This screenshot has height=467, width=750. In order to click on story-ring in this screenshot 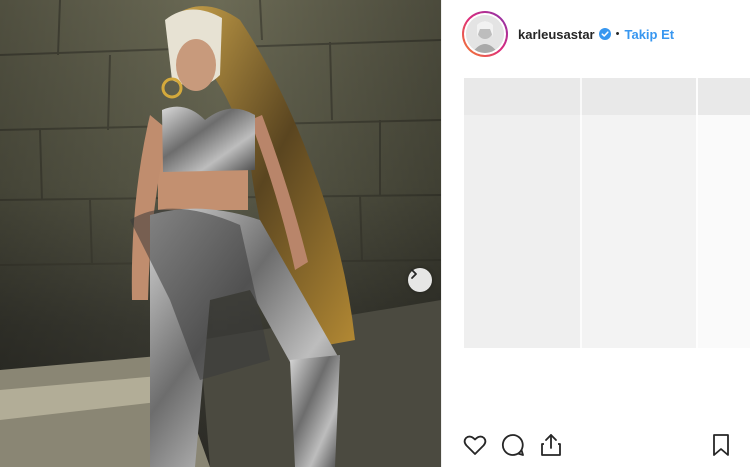, I will do `click(485, 34)`.